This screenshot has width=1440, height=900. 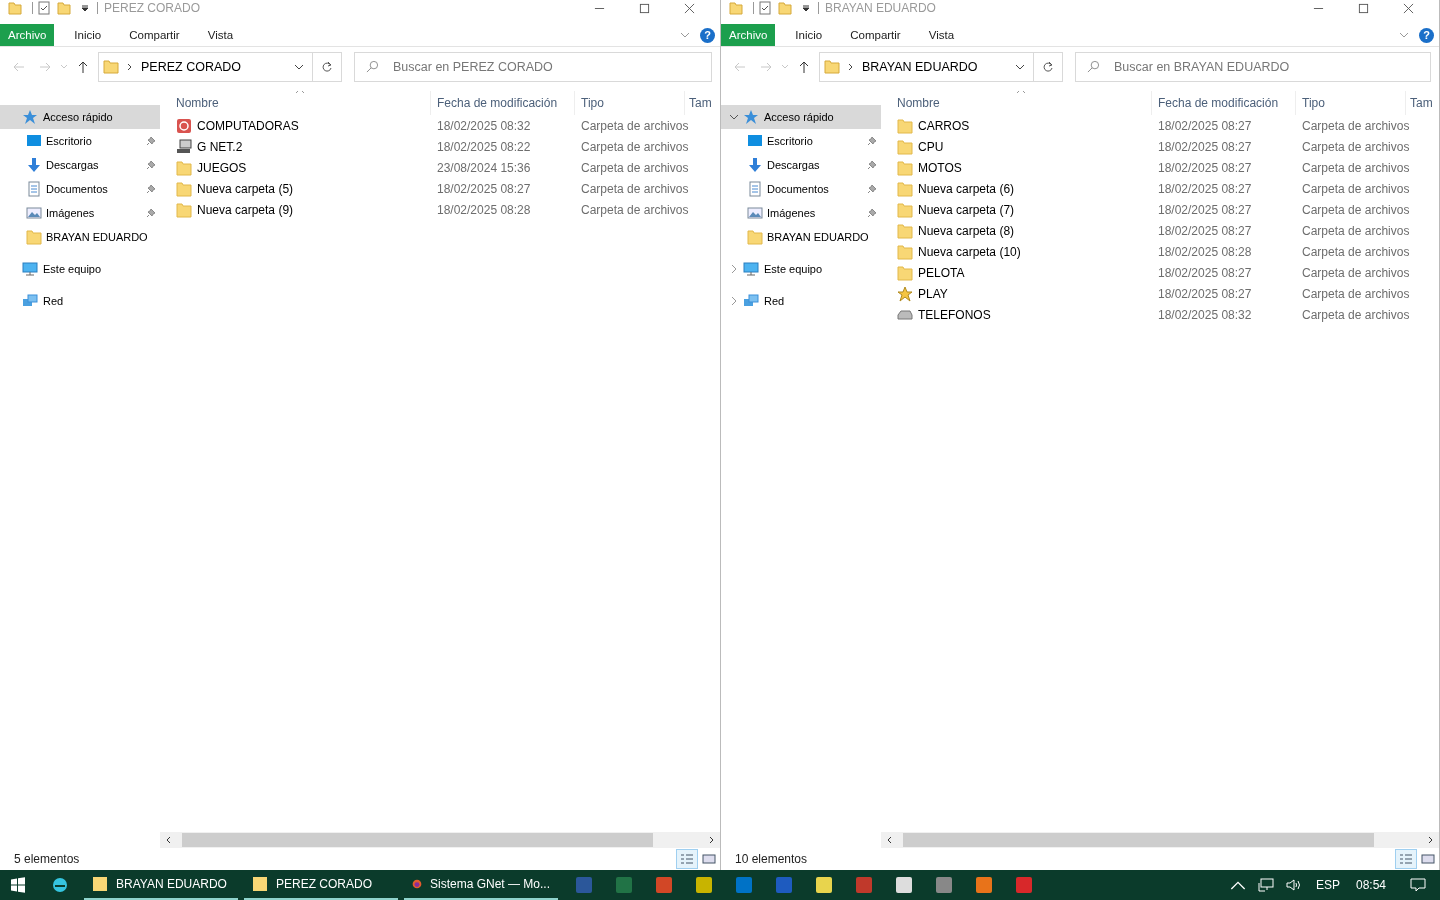 I want to click on search-field: Buscar en PEREZ CORADO, so click(x=533, y=67).